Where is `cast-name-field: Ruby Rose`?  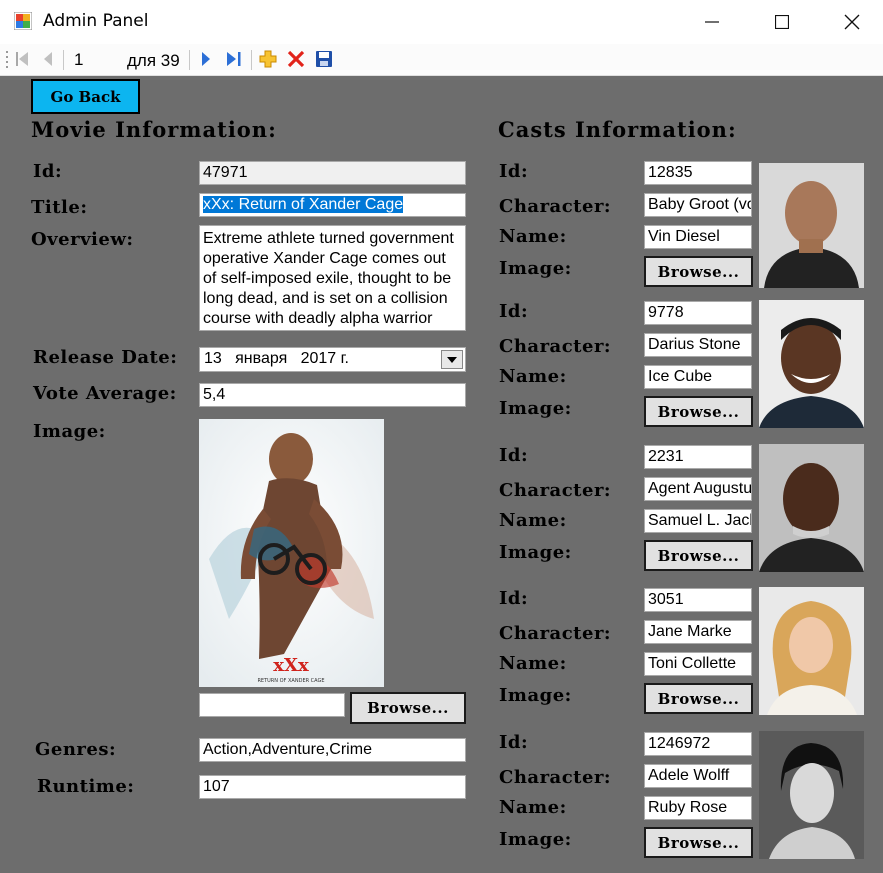
cast-name-field: Ruby Rose is located at coordinates (698, 808).